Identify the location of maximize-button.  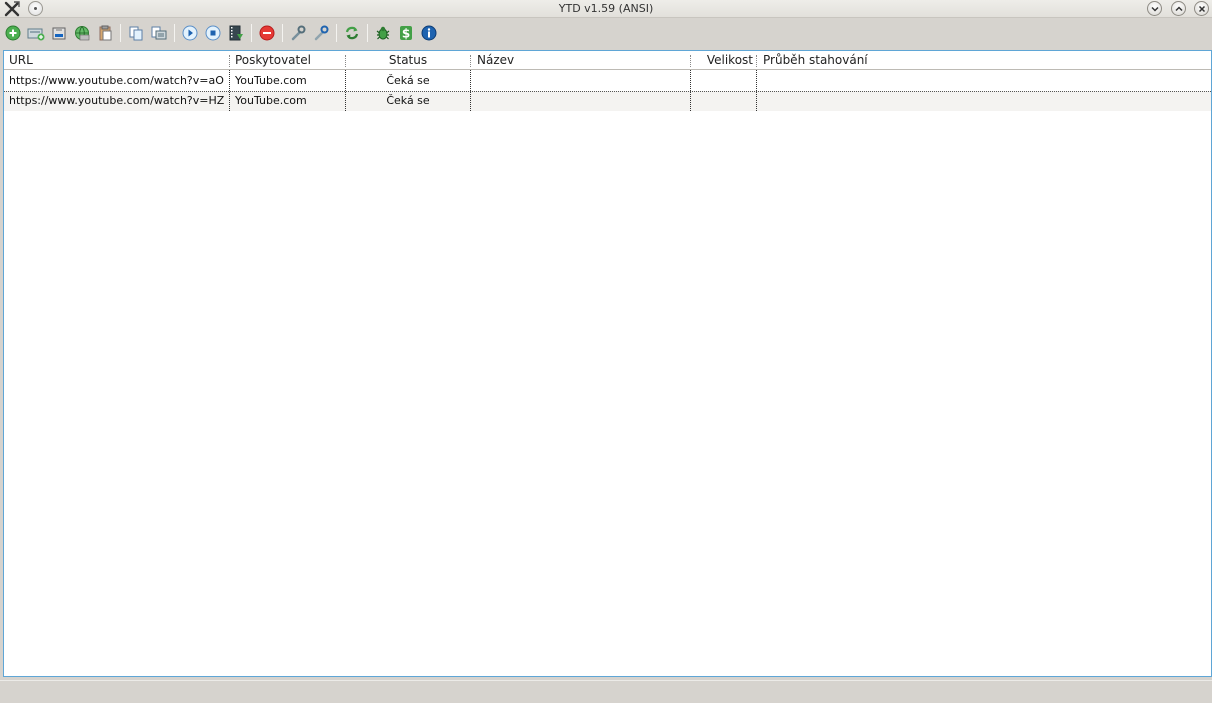
(1178, 8).